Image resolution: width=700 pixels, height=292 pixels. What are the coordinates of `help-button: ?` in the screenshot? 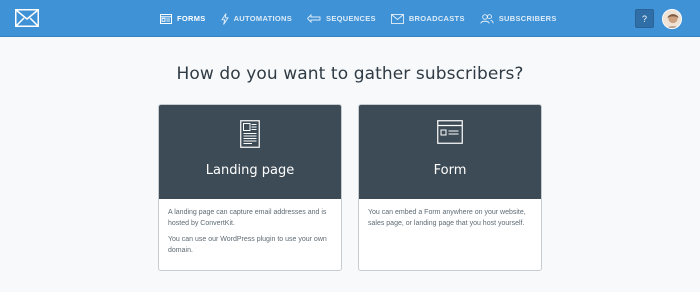 It's located at (644, 18).